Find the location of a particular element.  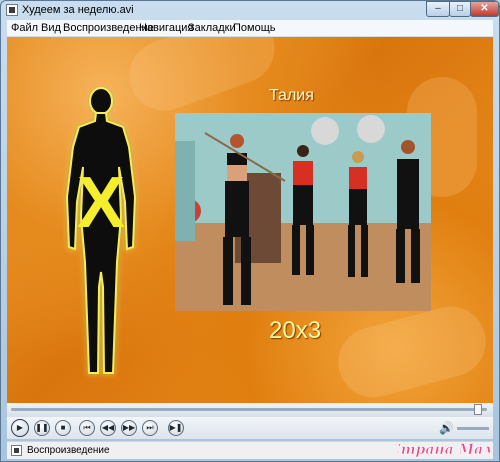

silhouette-letter: X is located at coordinates (101, 203).